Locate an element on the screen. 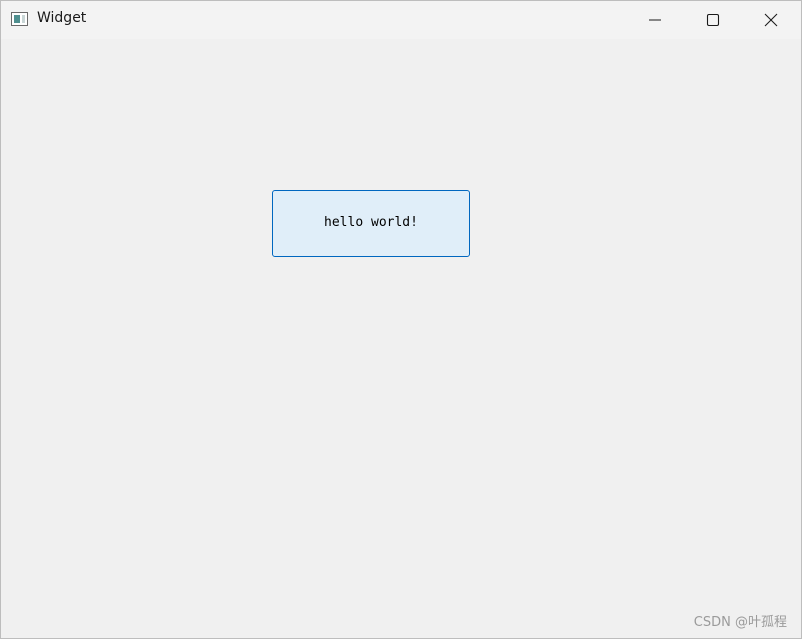 This screenshot has width=802, height=639. title-bar: Widget is located at coordinates (401, 20).